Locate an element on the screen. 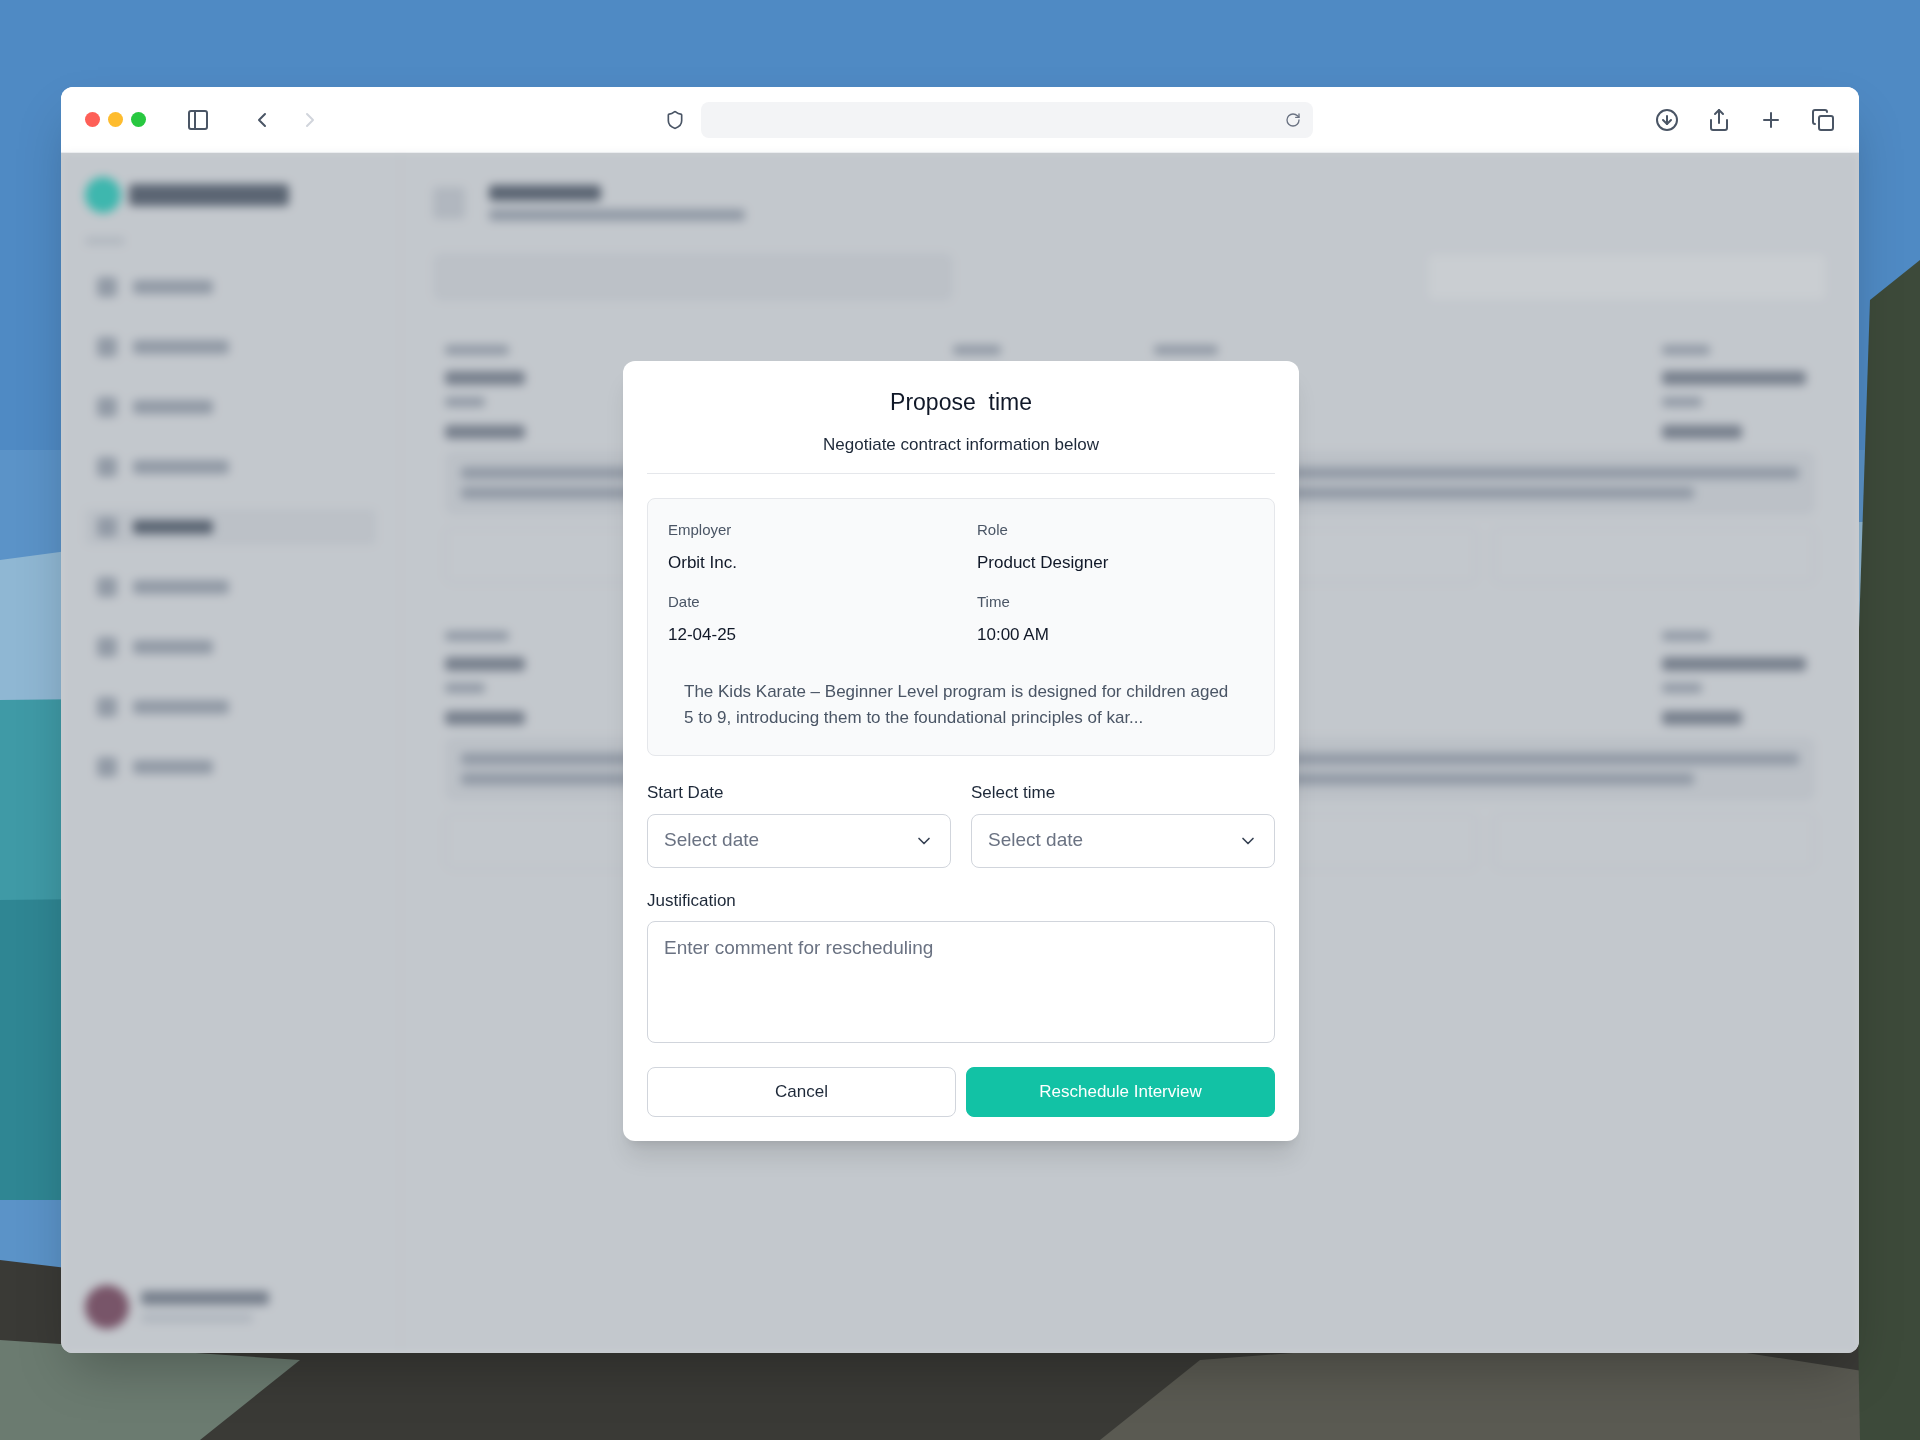 The width and height of the screenshot is (1920, 1440). detail-label: Time is located at coordinates (994, 602).